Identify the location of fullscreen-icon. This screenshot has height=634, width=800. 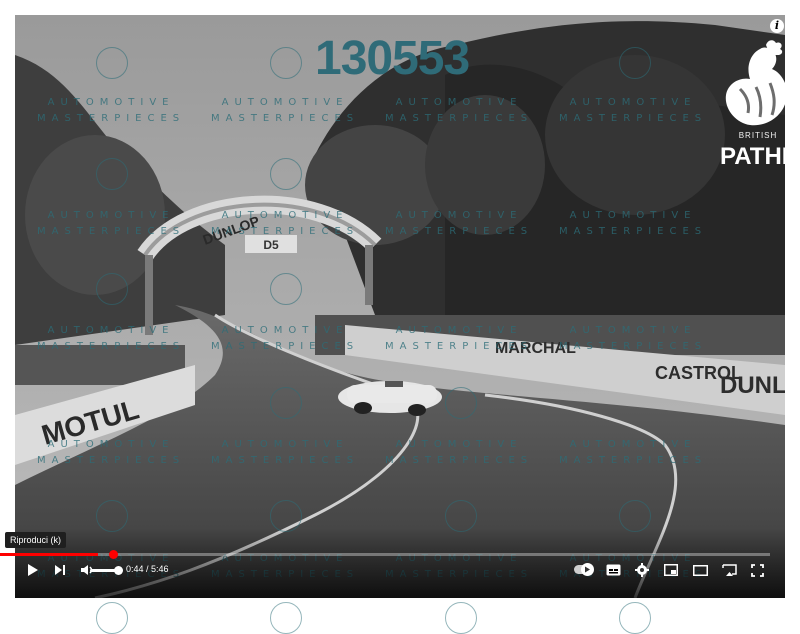
(757, 570).